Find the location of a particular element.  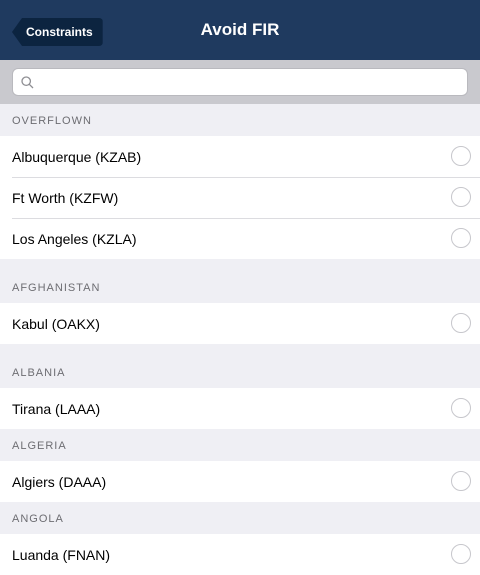

page-title: Avoid FIR is located at coordinates (240, 29).